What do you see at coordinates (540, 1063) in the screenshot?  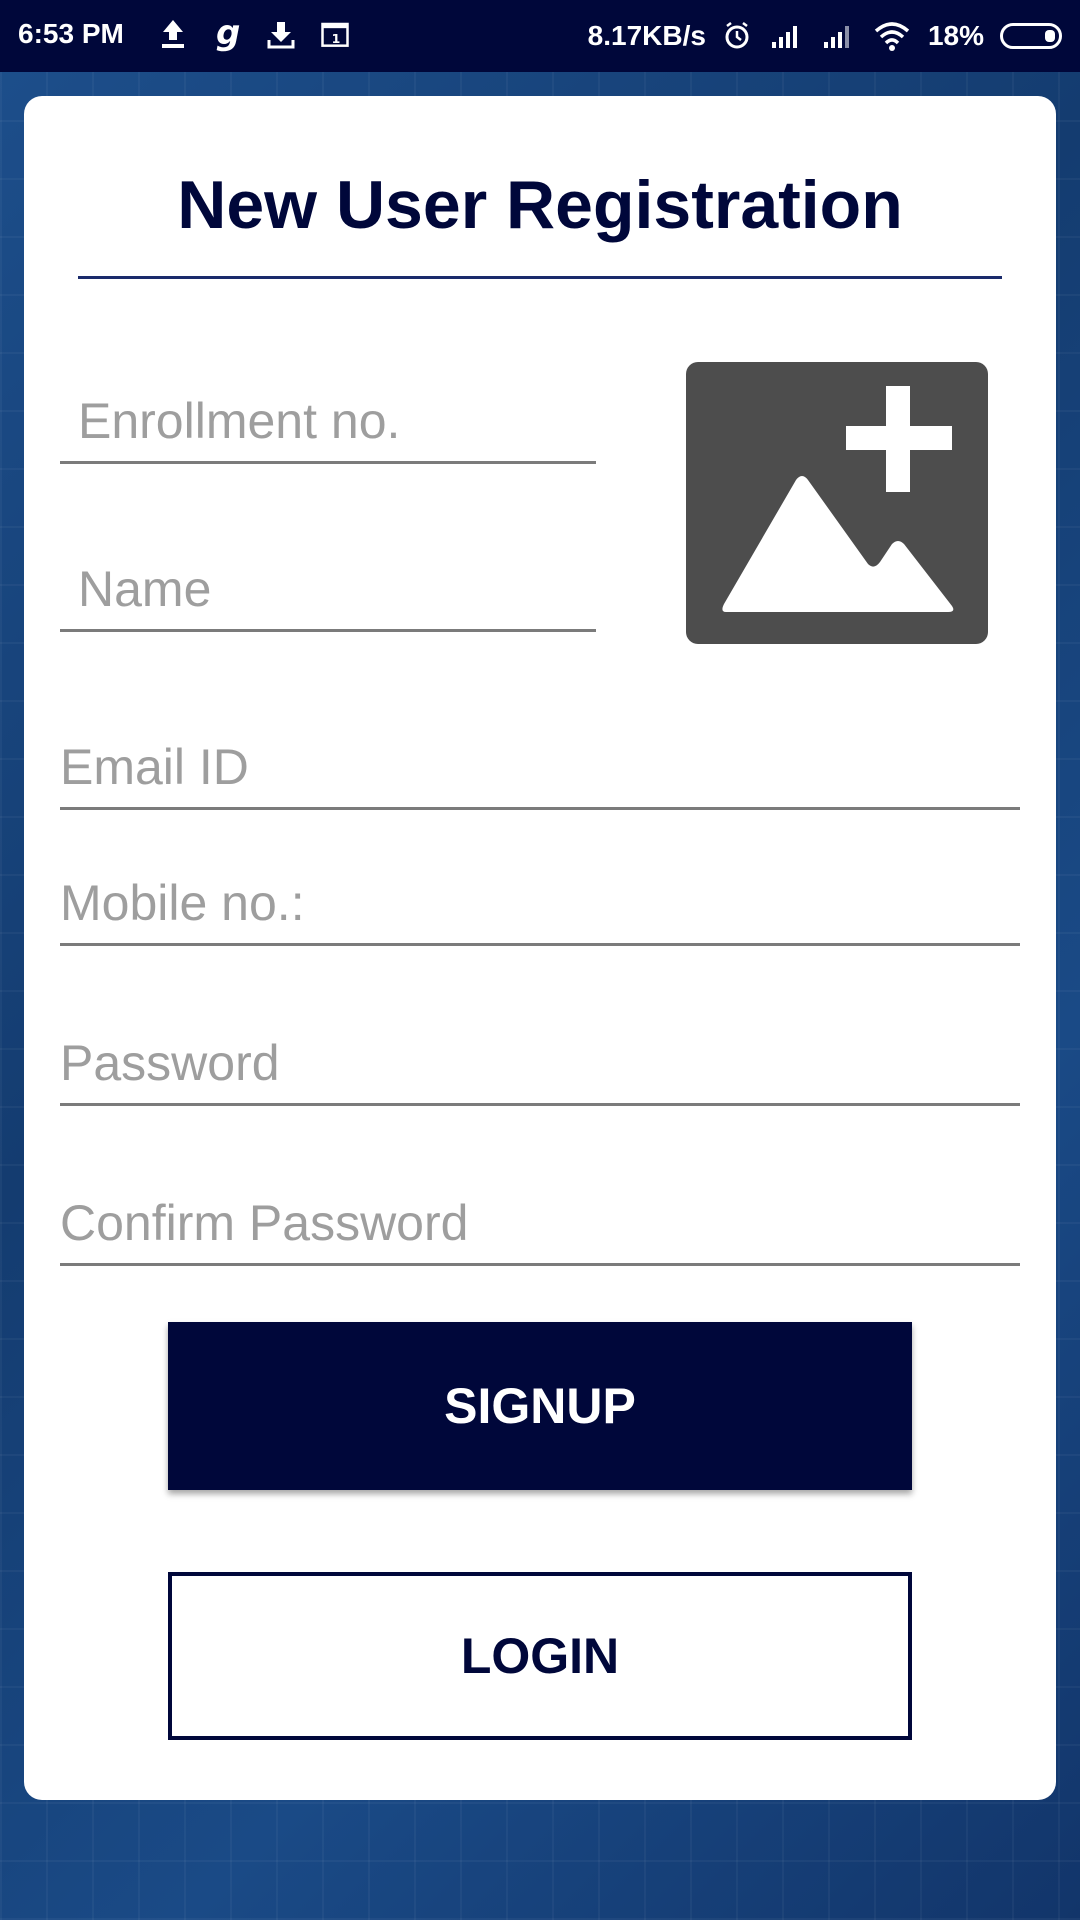 I see `password-input` at bounding box center [540, 1063].